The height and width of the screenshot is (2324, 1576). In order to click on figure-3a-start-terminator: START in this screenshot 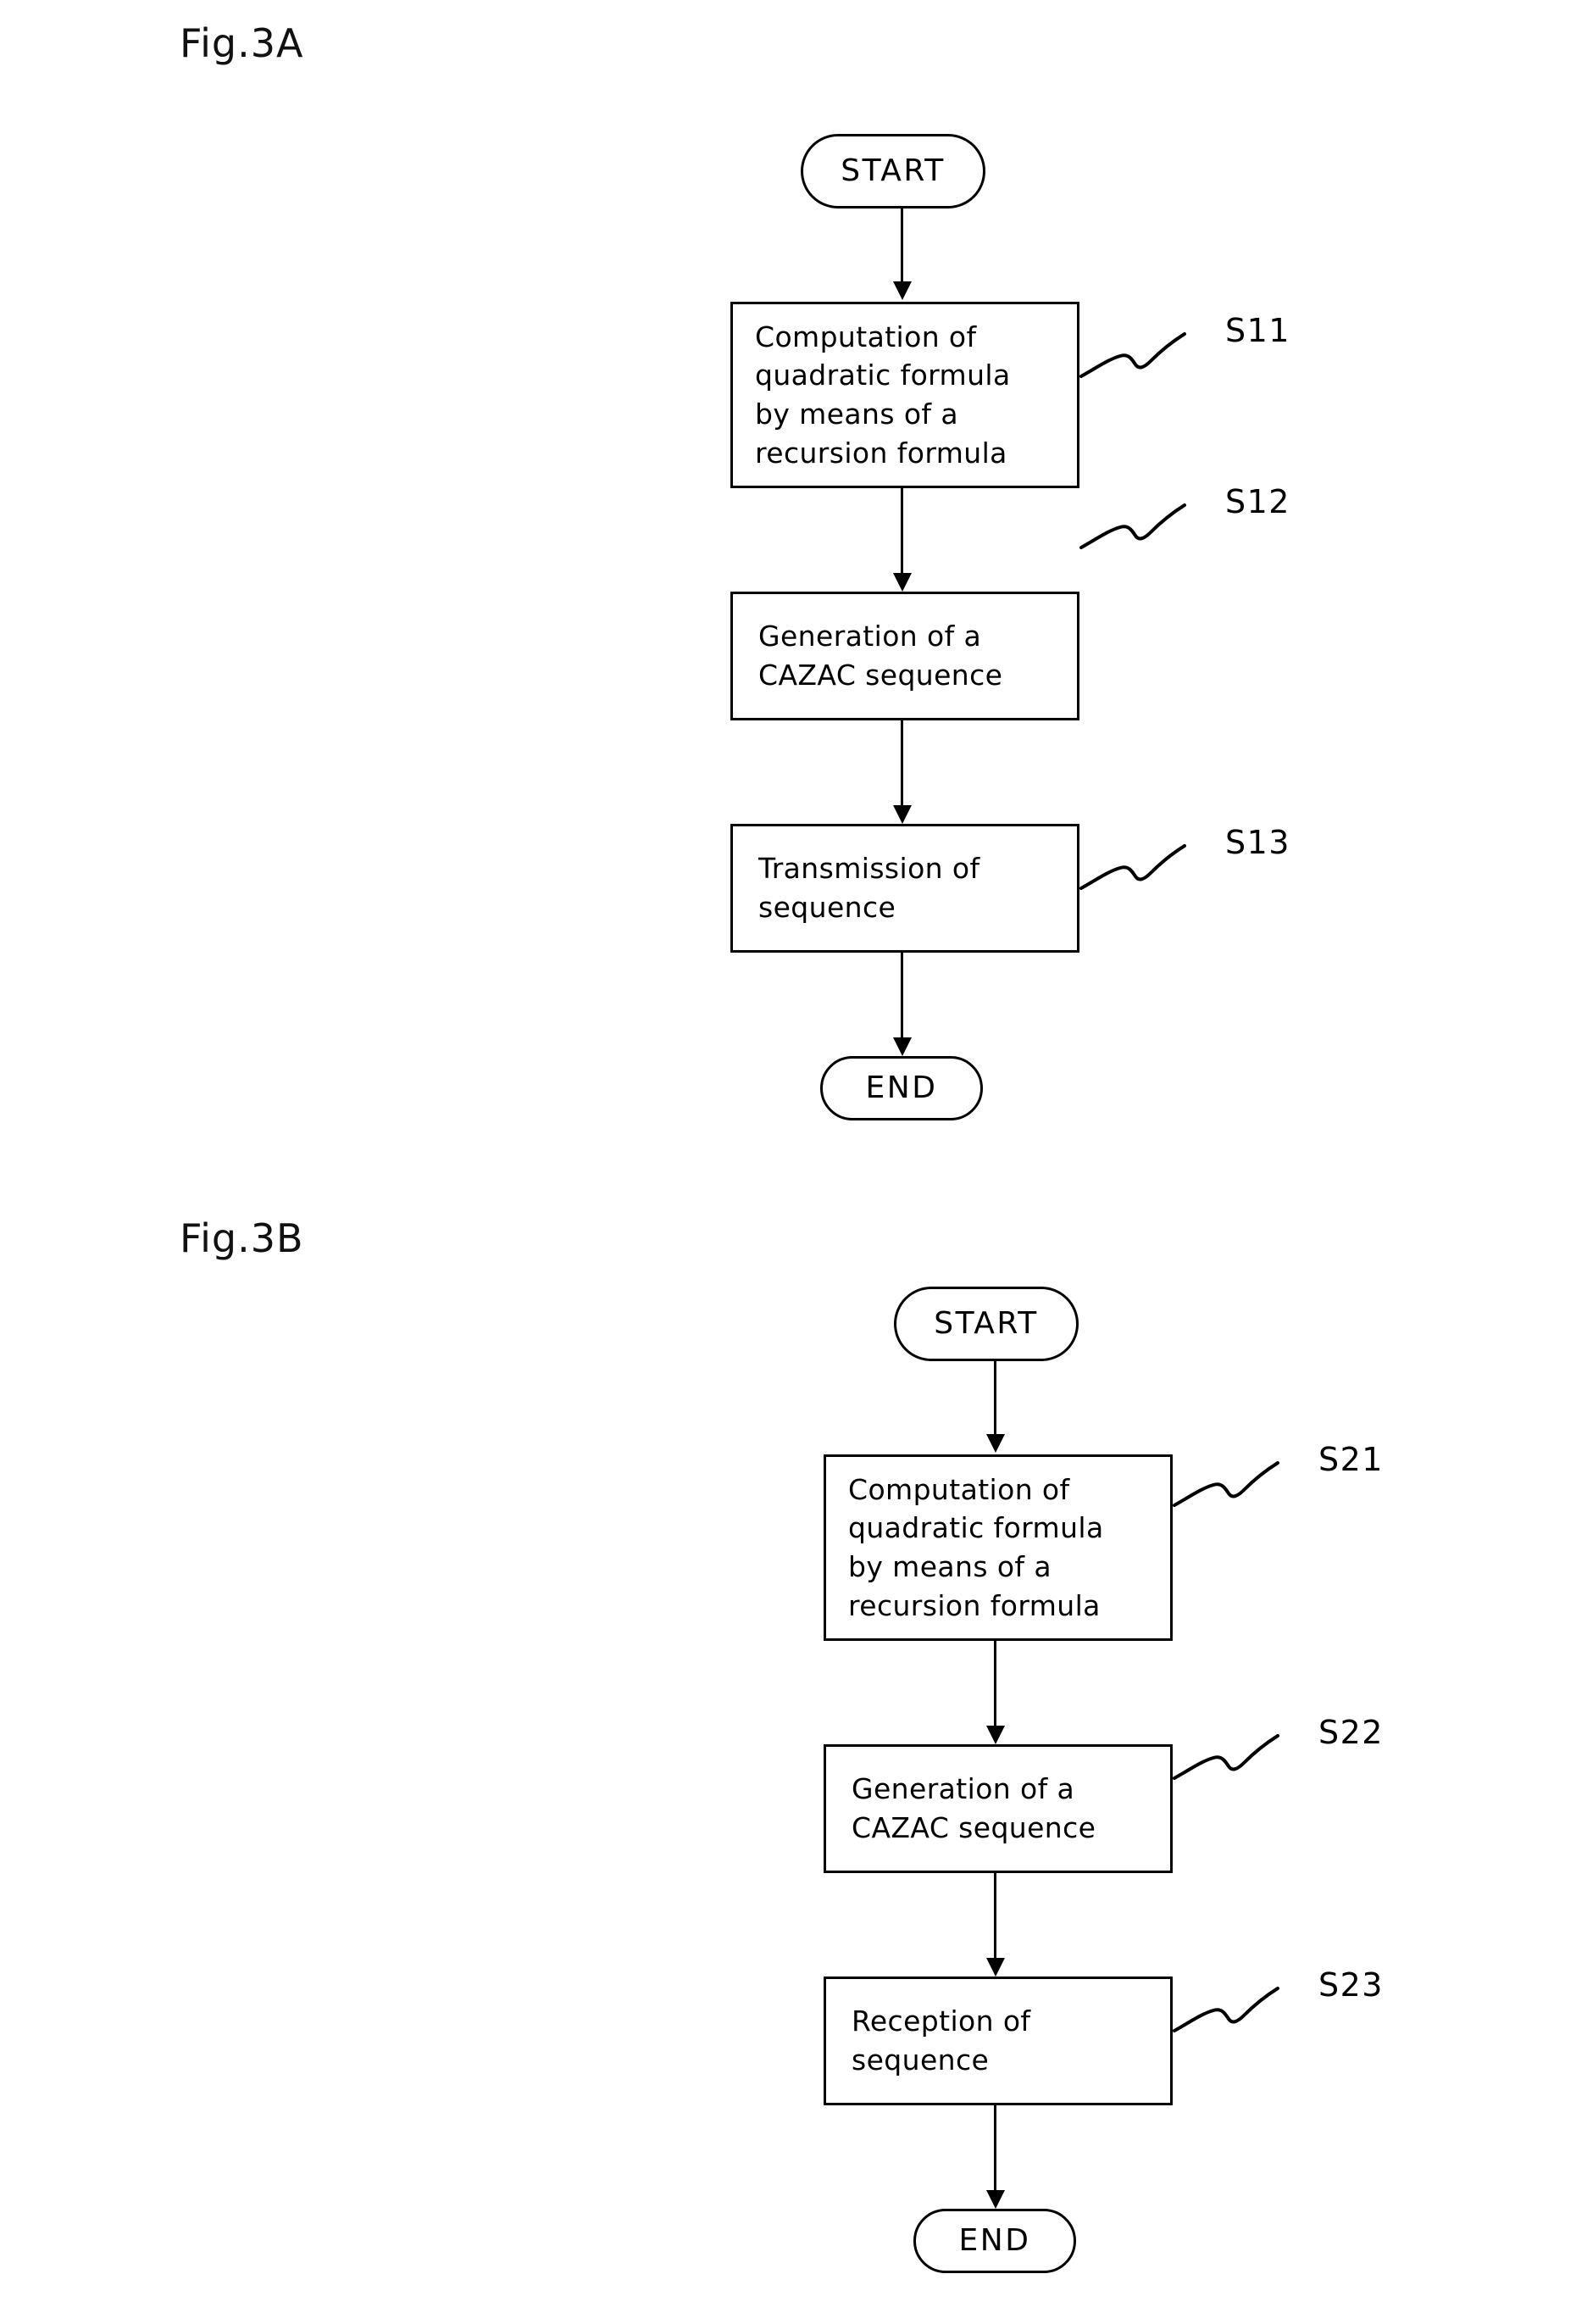, I will do `click(893, 171)`.